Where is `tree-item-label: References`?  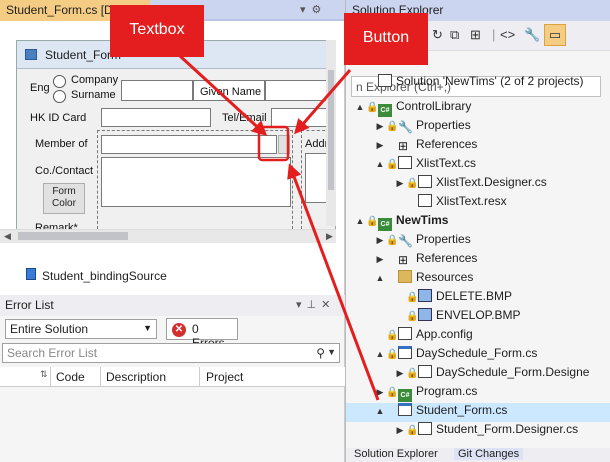
tree-item-label: References is located at coordinates (447, 258).